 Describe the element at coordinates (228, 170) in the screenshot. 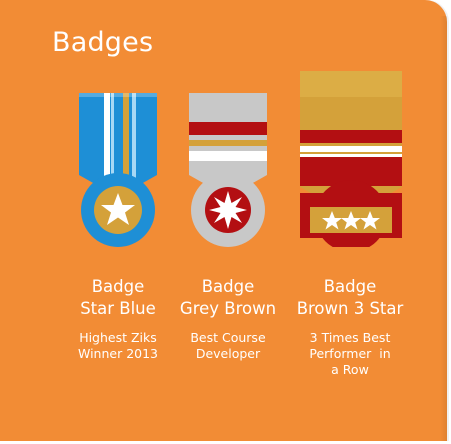

I see `grey-brown-medal-icon` at that location.